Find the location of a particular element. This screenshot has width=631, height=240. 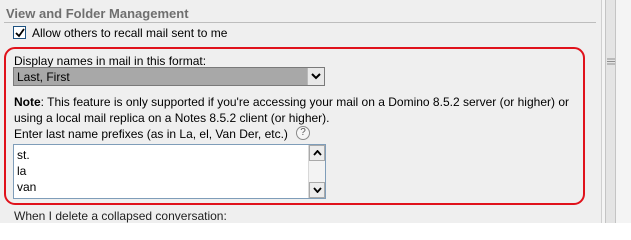

section-header: View and Folder Management is located at coordinates (301, 14).